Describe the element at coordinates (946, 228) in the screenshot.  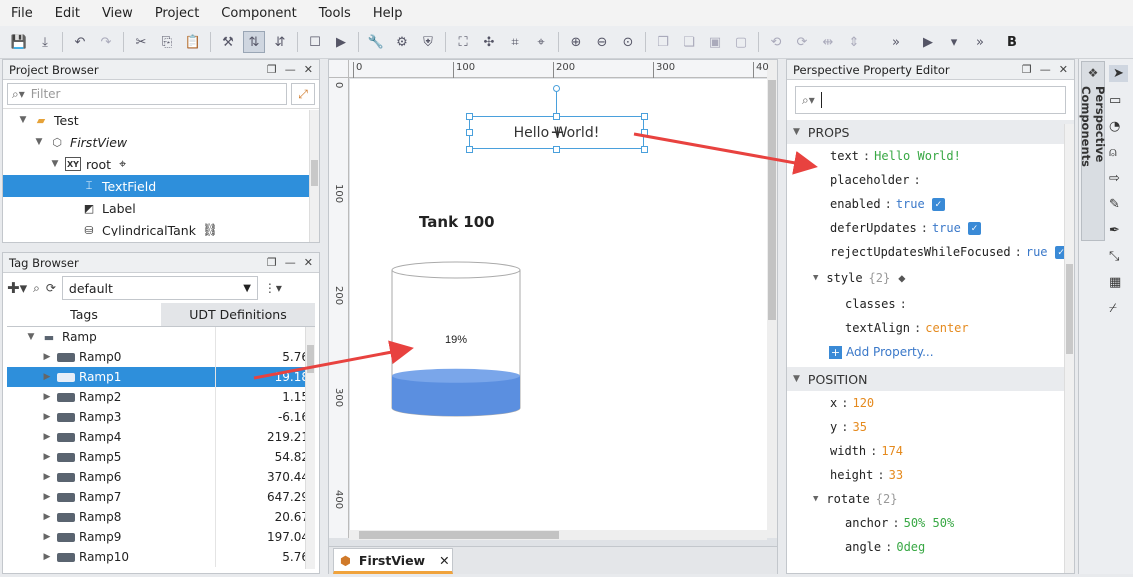
I see `prop-value: true` at that location.